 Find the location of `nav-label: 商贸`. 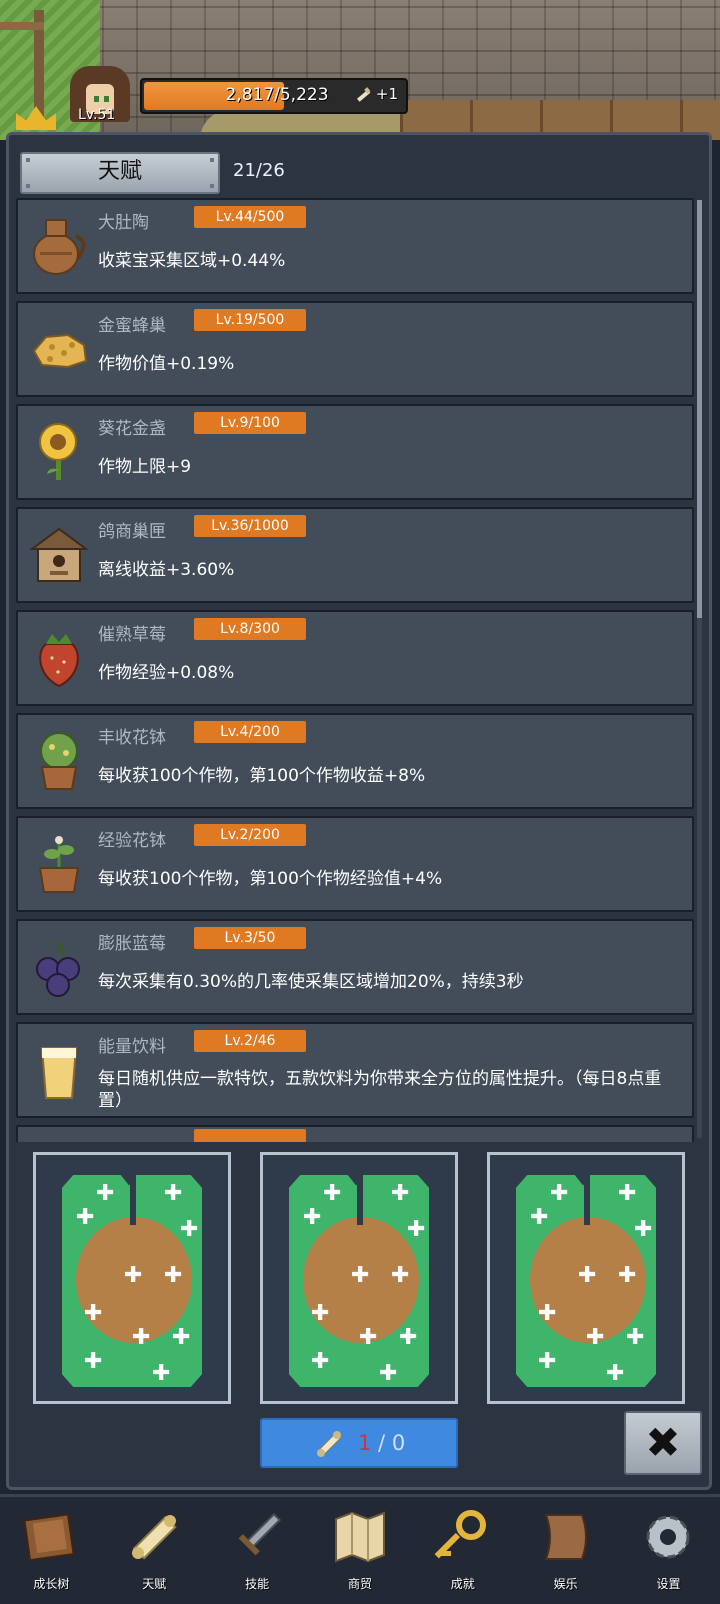

nav-label: 商贸 is located at coordinates (359, 1584).